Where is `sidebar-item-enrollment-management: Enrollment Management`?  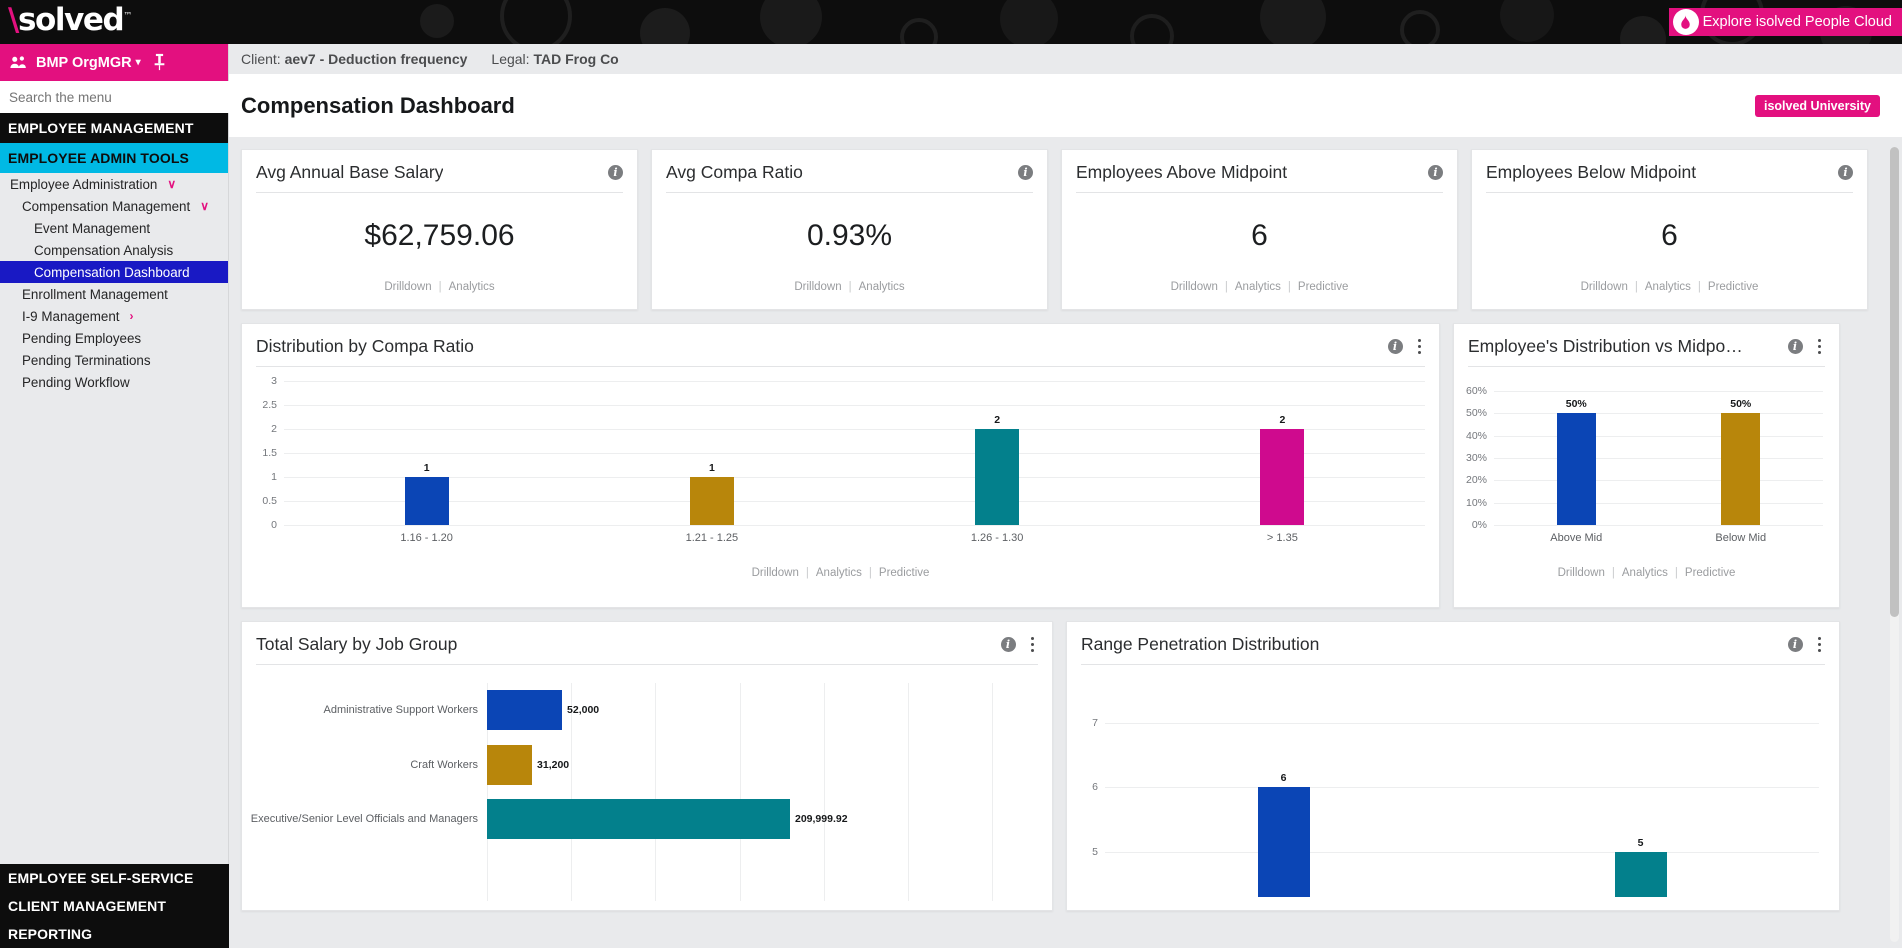
sidebar-item-enrollment-management: Enrollment Management is located at coordinates (114, 294).